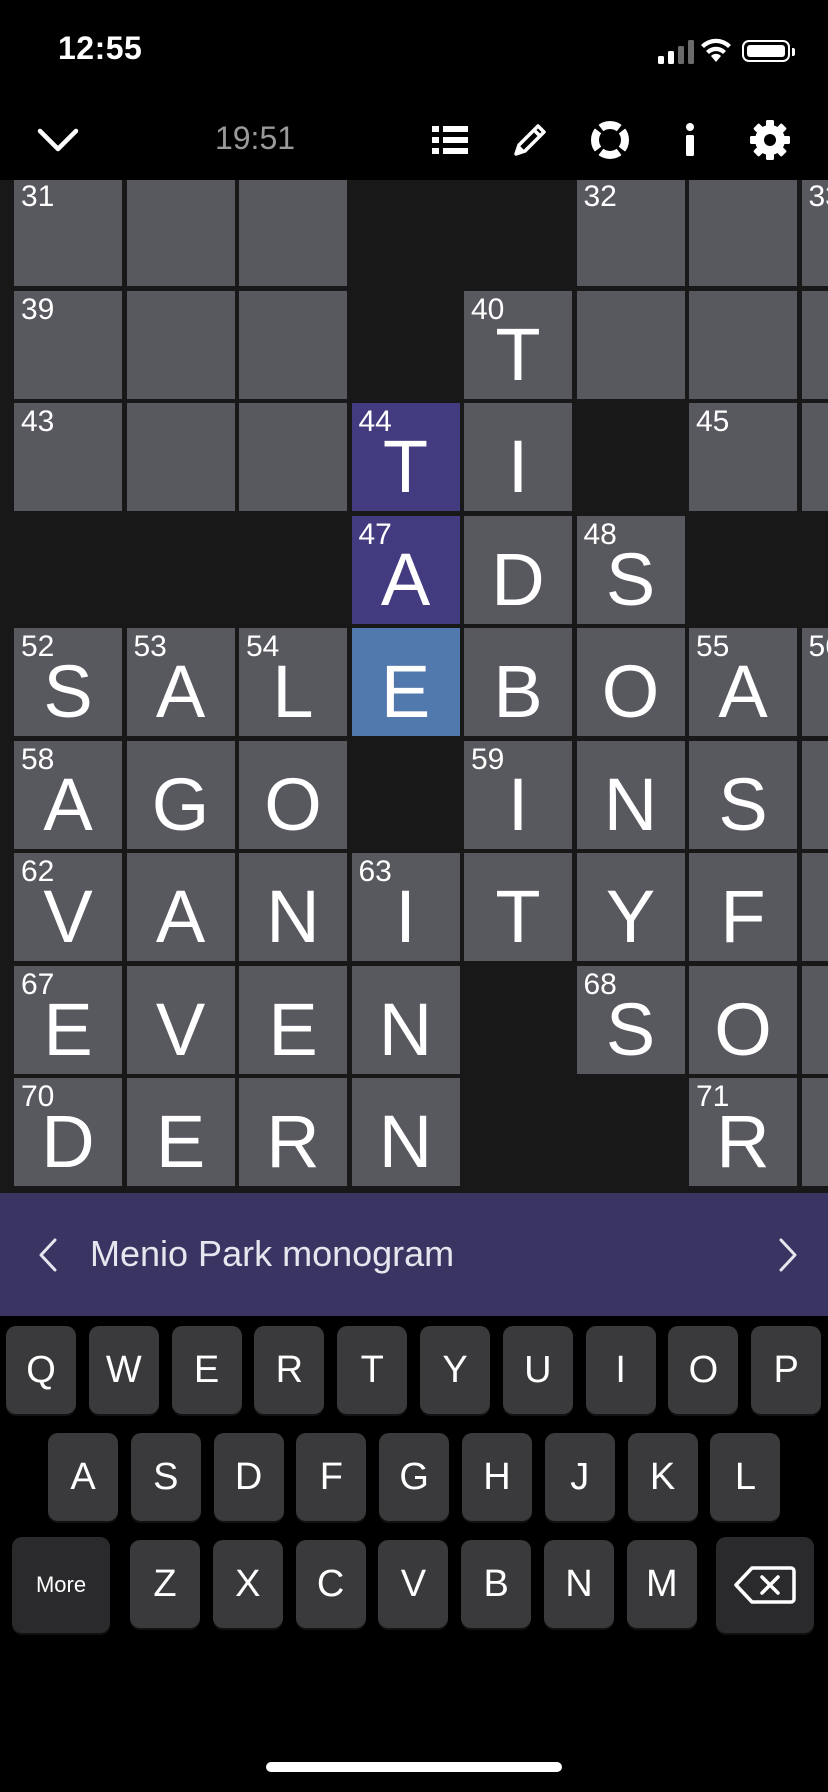  I want to click on previous-clue-button, so click(48, 1254).